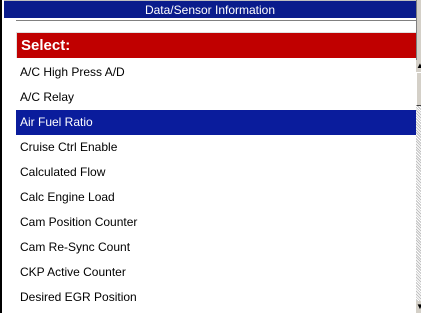 The image size is (421, 313). I want to click on list-item: Desired EGR Position, so click(216, 297).